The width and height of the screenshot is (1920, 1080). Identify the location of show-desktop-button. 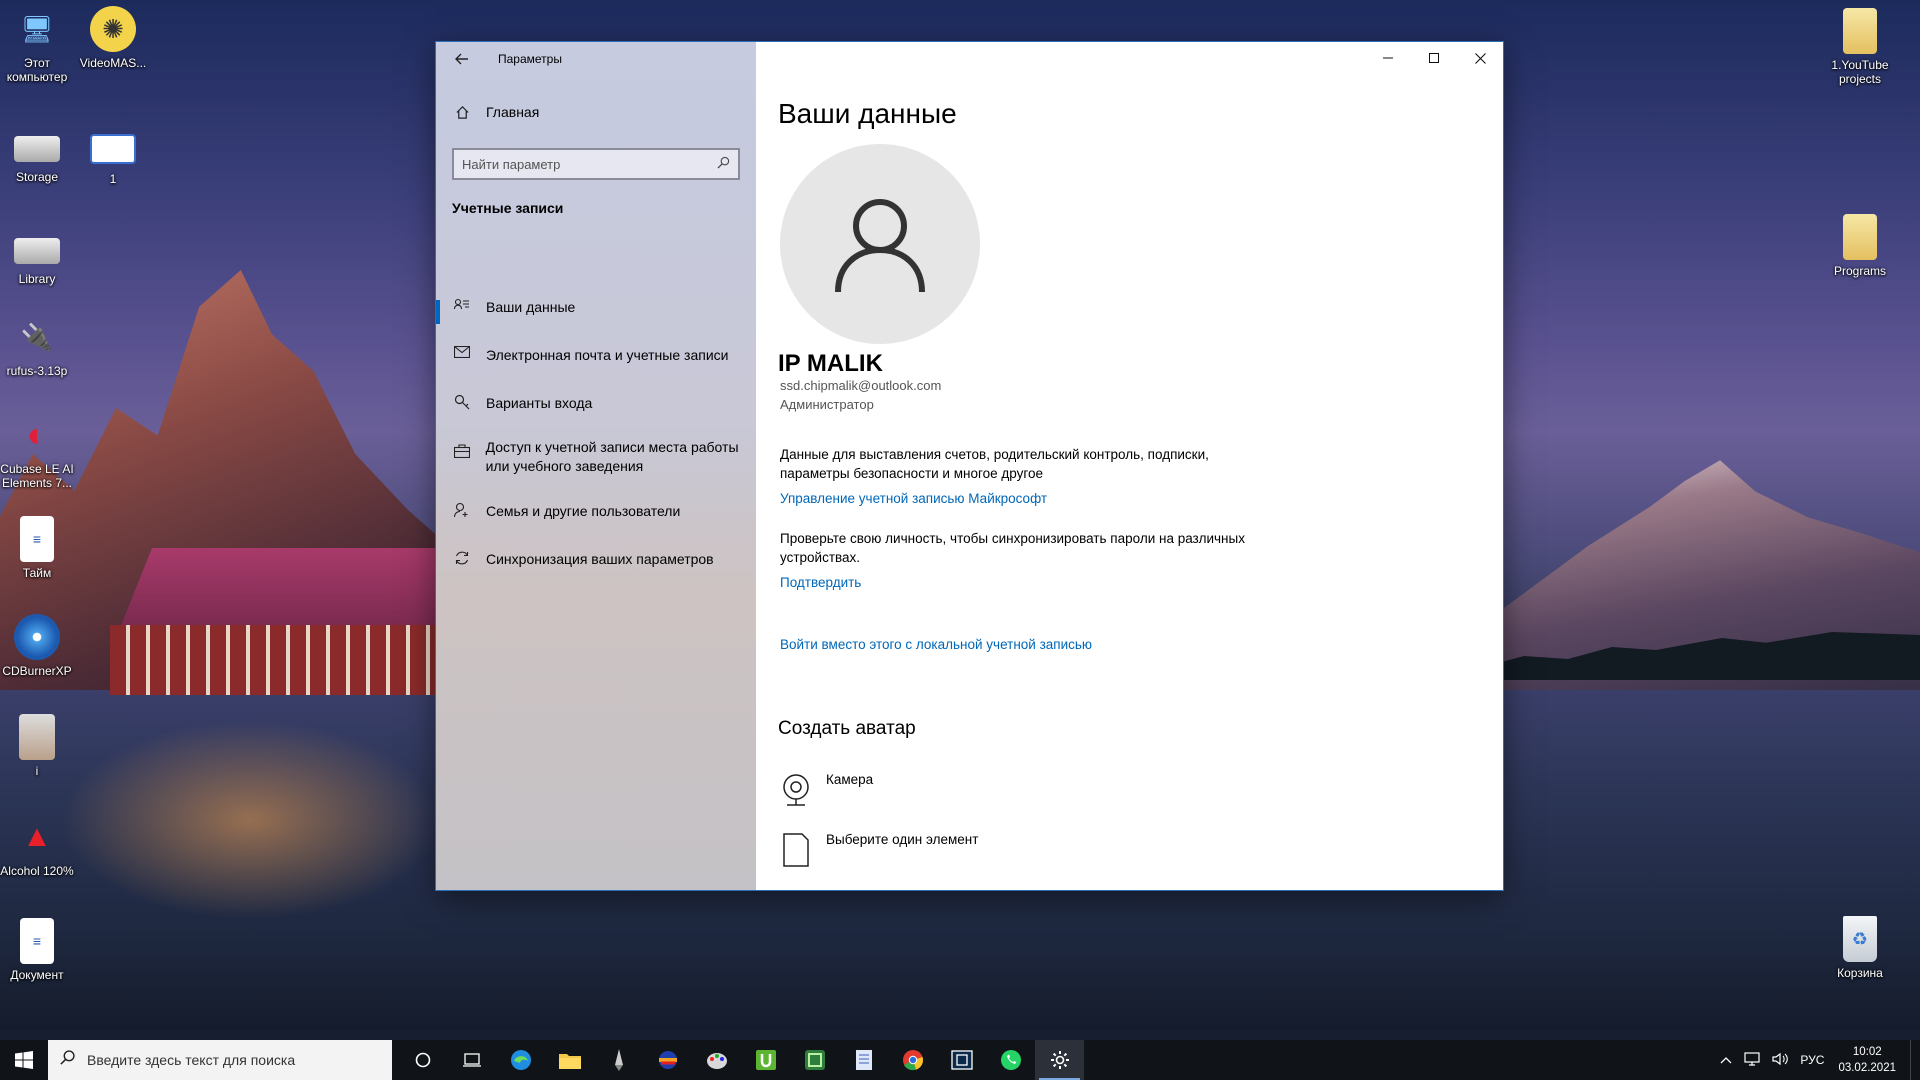
(1915, 1060).